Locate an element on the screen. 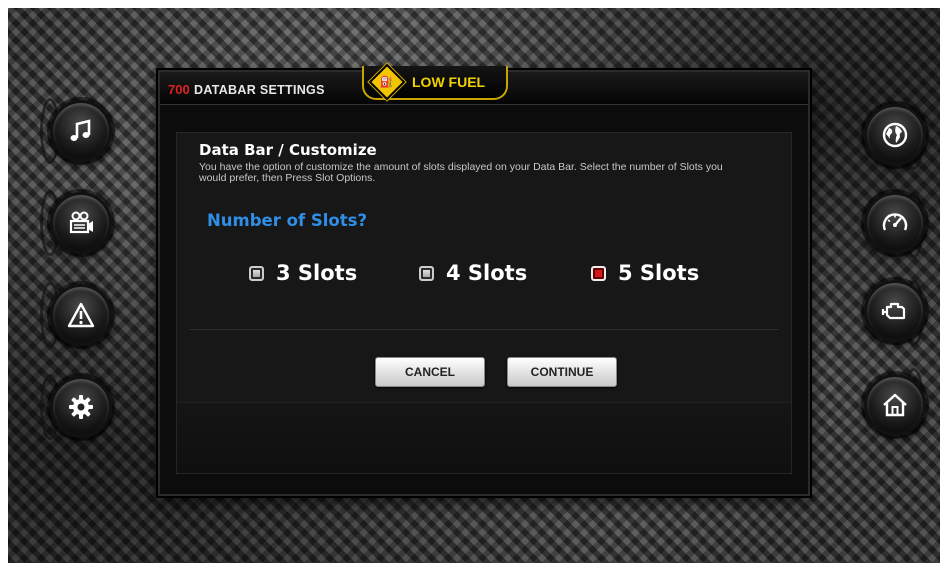 Image resolution: width=948 pixels, height=571 pixels. radio-5-slots is located at coordinates (598, 273).